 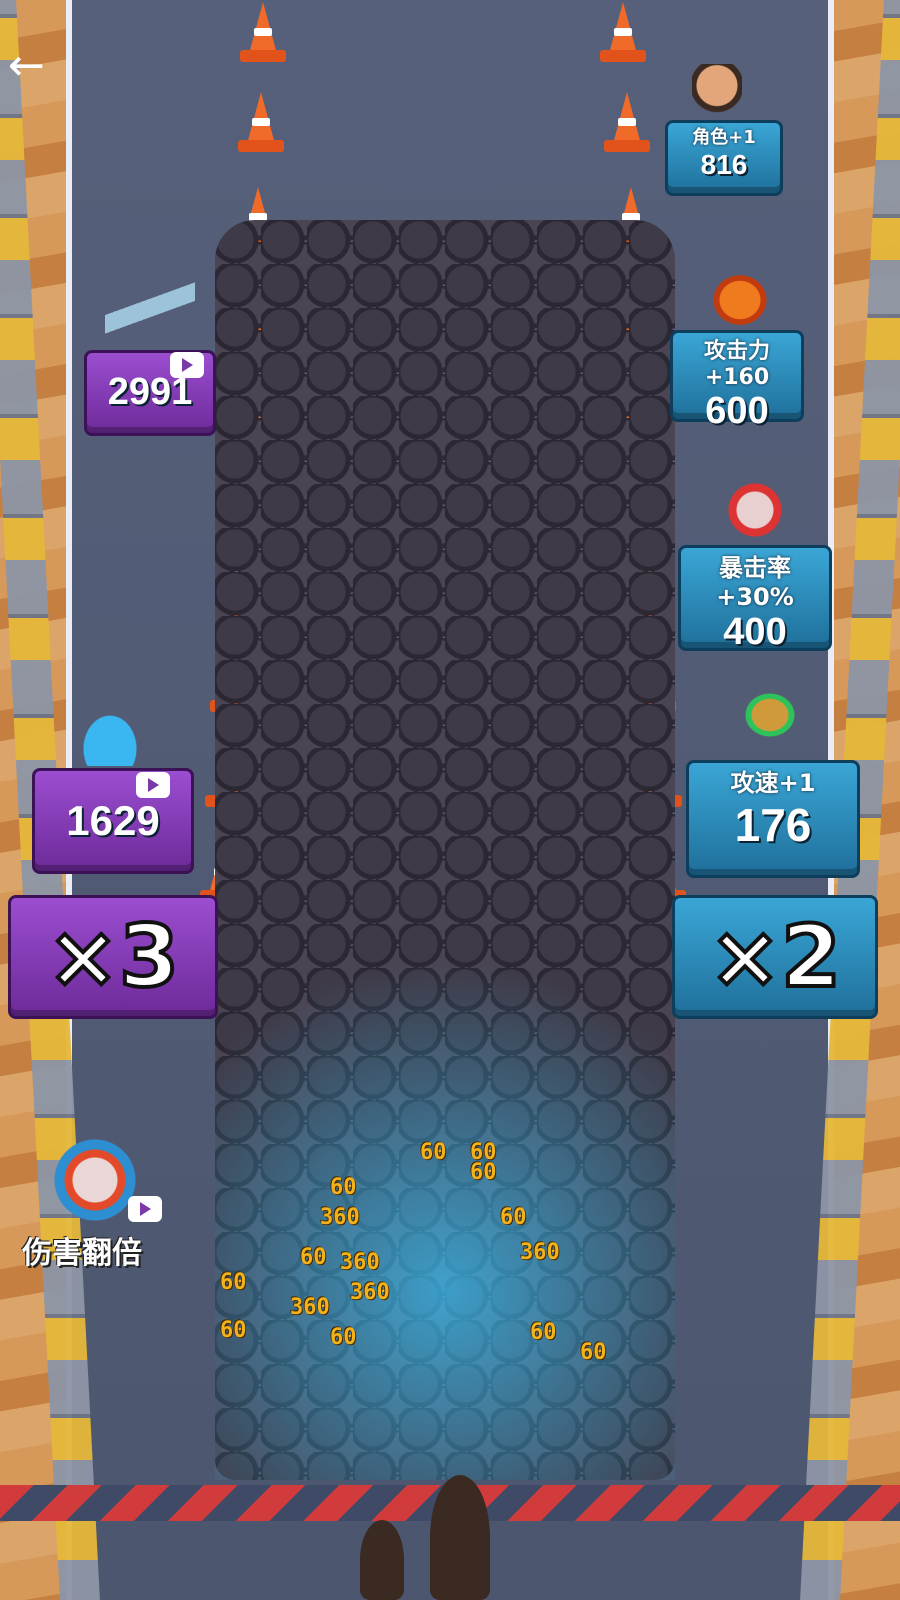 What do you see at coordinates (26, 65) in the screenshot?
I see `back-icon: ←` at bounding box center [26, 65].